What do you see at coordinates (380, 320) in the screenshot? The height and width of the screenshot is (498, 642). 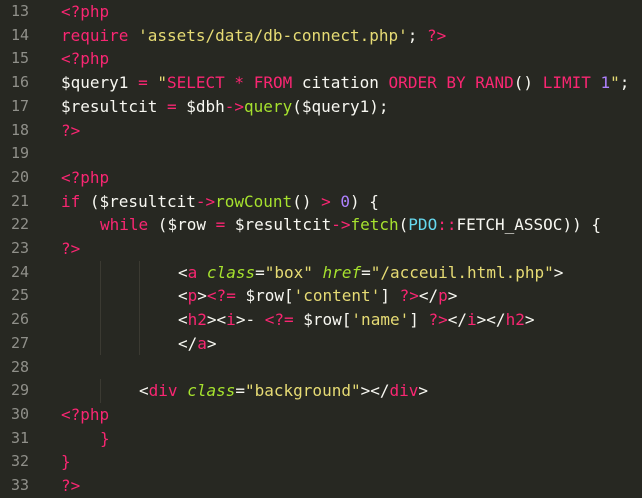 I see `code-token: 'name'` at bounding box center [380, 320].